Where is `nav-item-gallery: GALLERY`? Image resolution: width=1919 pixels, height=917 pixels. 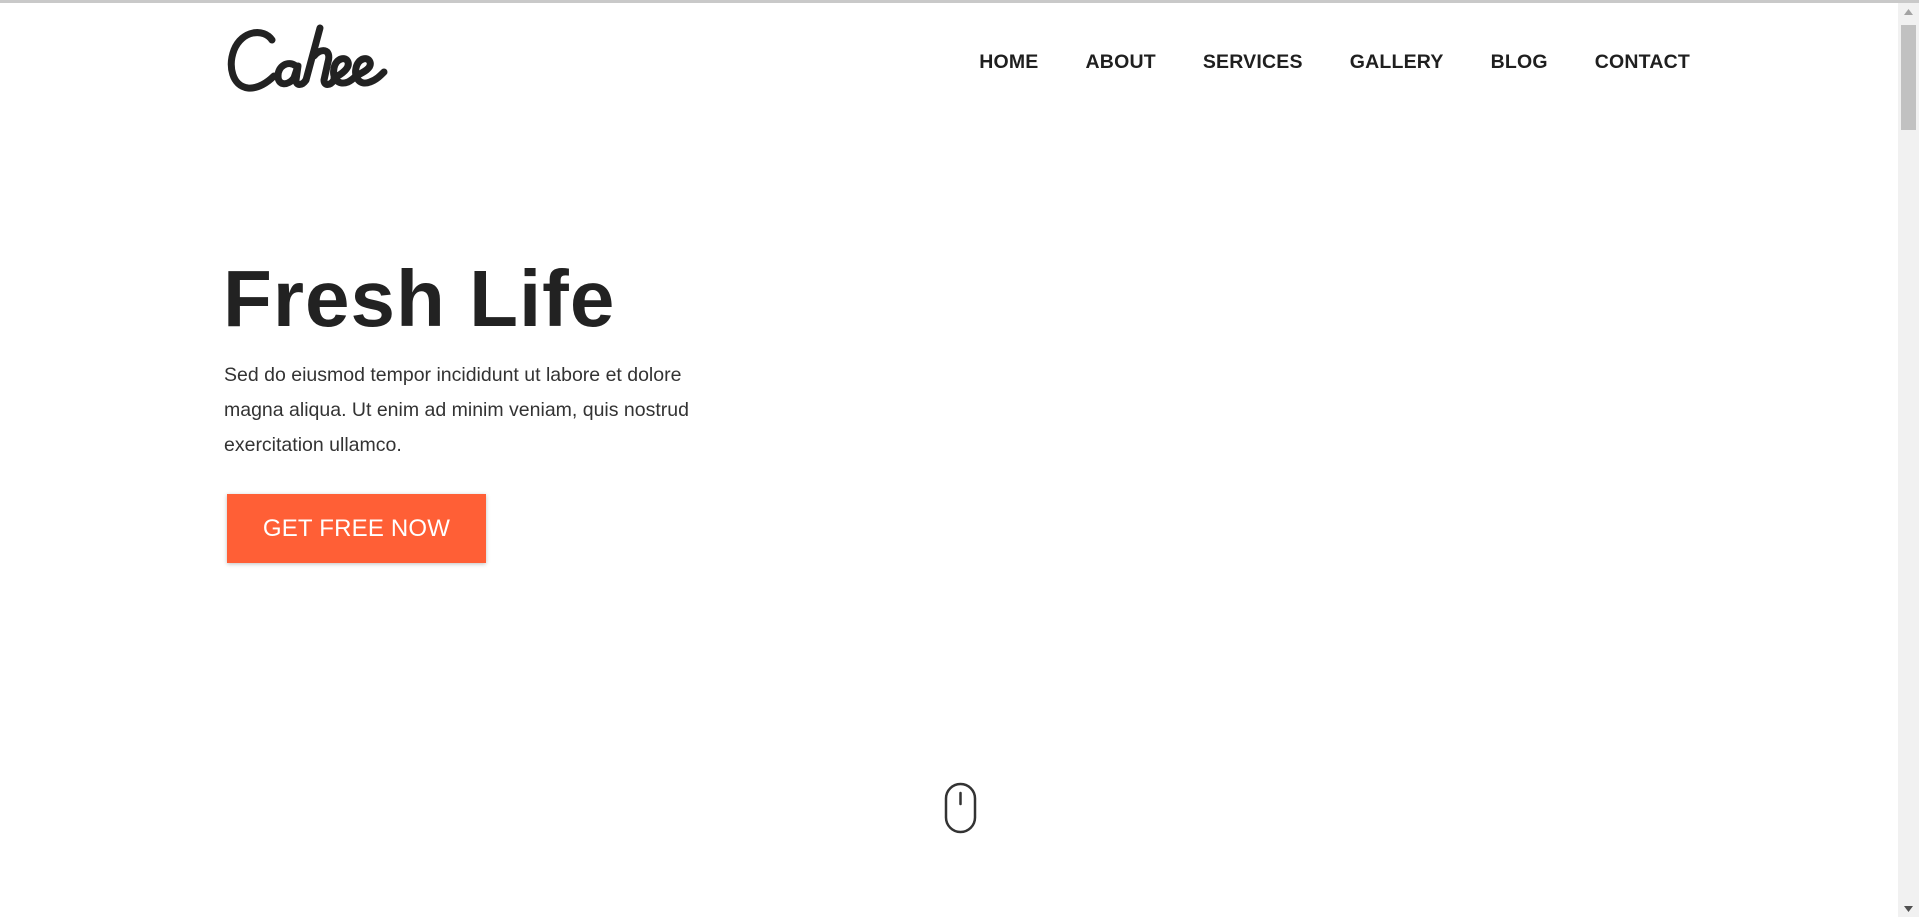
nav-item-gallery: GALLERY is located at coordinates (1397, 62).